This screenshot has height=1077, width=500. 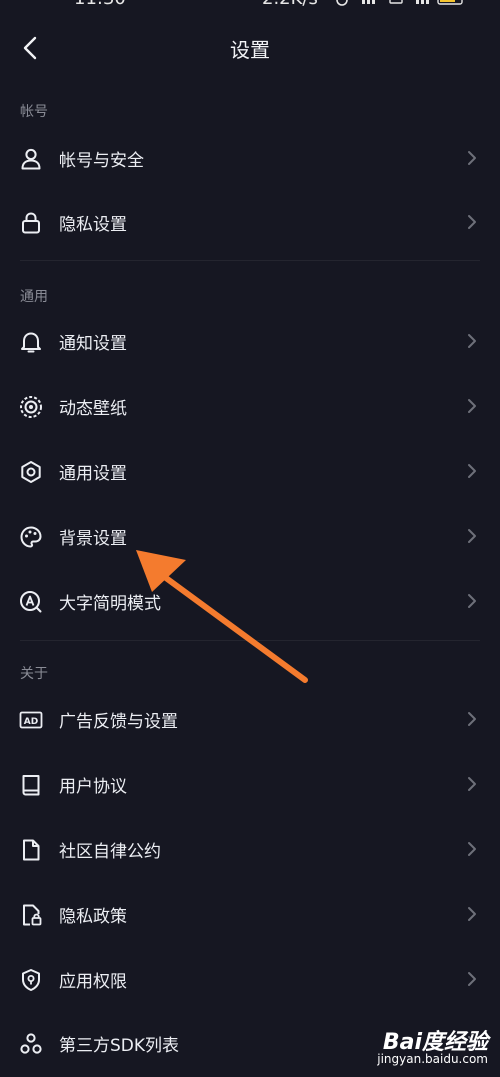 What do you see at coordinates (31, 342) in the screenshot?
I see `bell-icon` at bounding box center [31, 342].